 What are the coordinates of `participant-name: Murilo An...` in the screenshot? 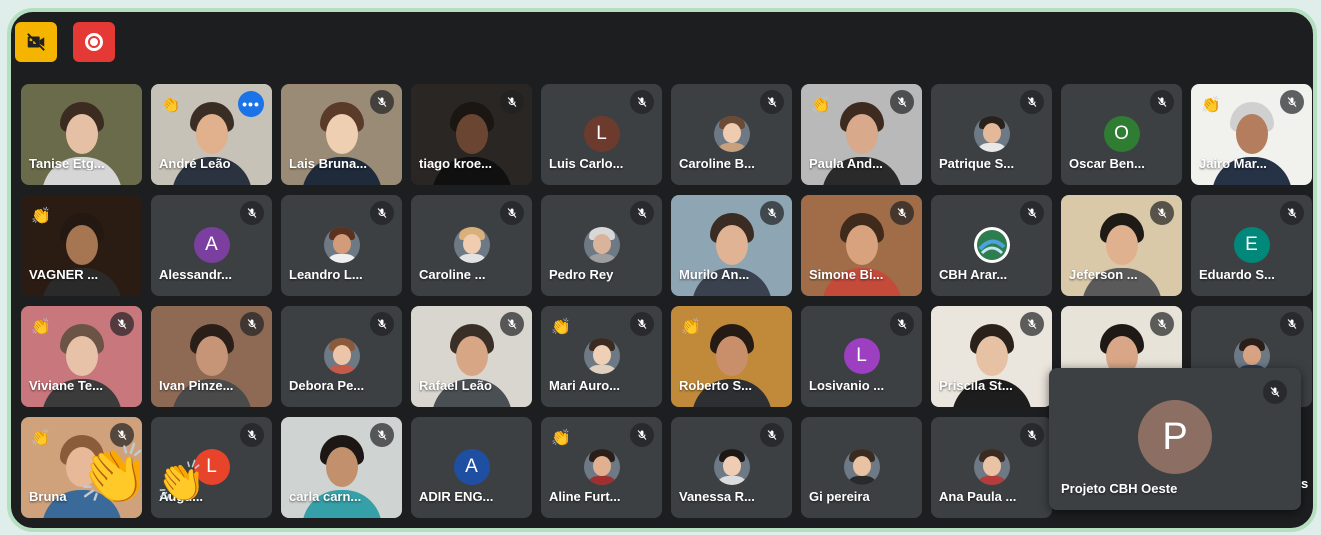 It's located at (714, 274).